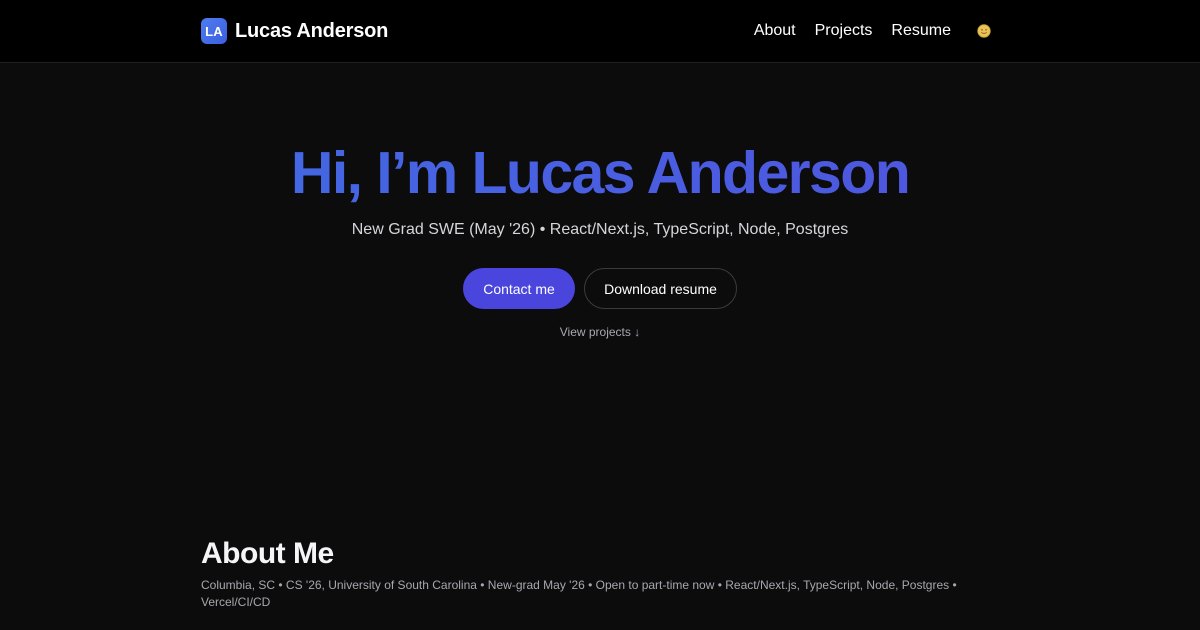  Describe the element at coordinates (312, 30) in the screenshot. I see `brand-name: Lucas Anderson` at that location.